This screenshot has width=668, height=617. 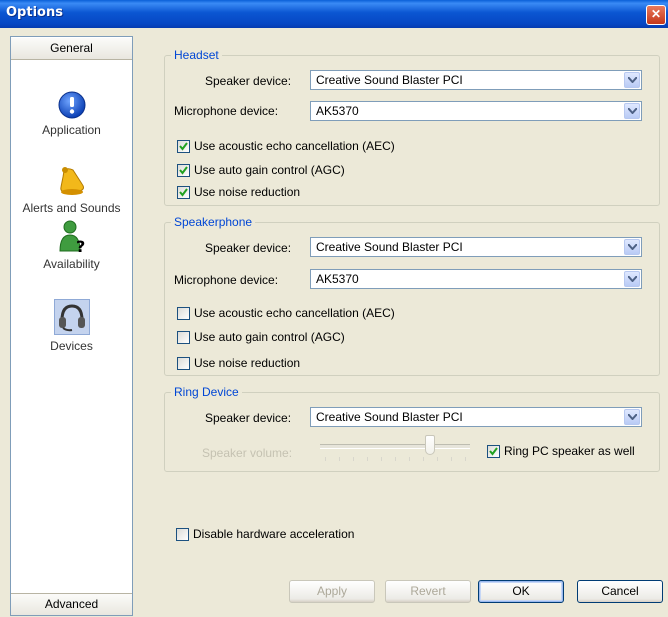 I want to click on selected-highlight, so click(x=71, y=317).